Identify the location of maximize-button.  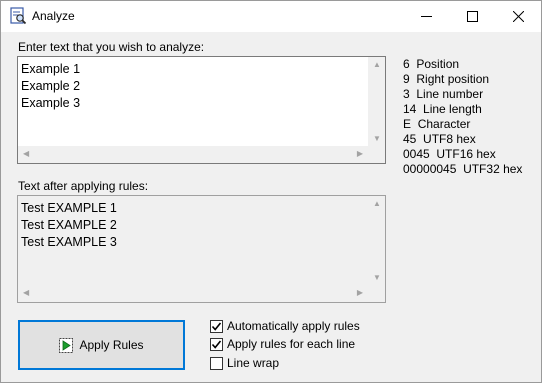
(472, 16).